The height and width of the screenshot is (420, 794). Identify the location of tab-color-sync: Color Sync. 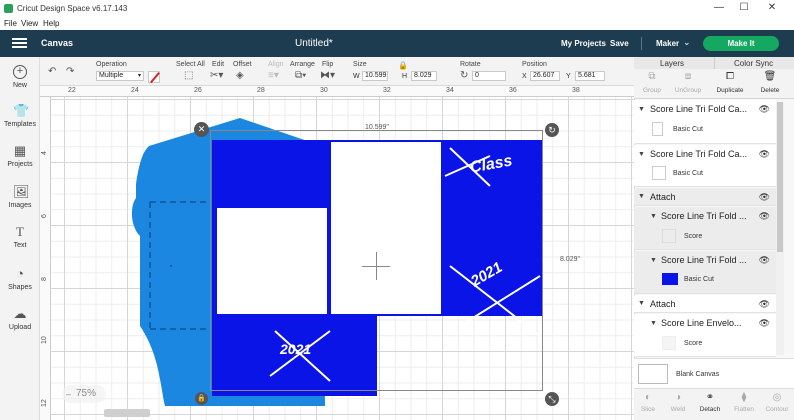
(753, 63).